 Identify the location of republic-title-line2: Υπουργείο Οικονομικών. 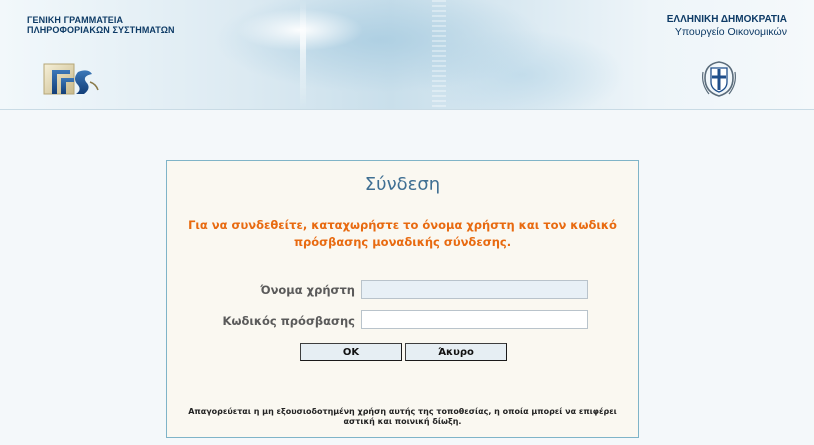
(730, 32).